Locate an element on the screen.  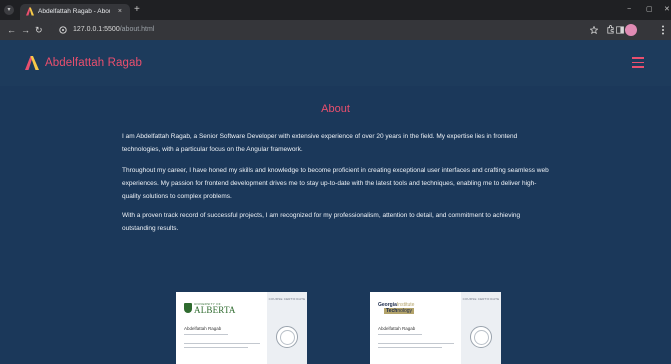
avatar is located at coordinates (631, 30).